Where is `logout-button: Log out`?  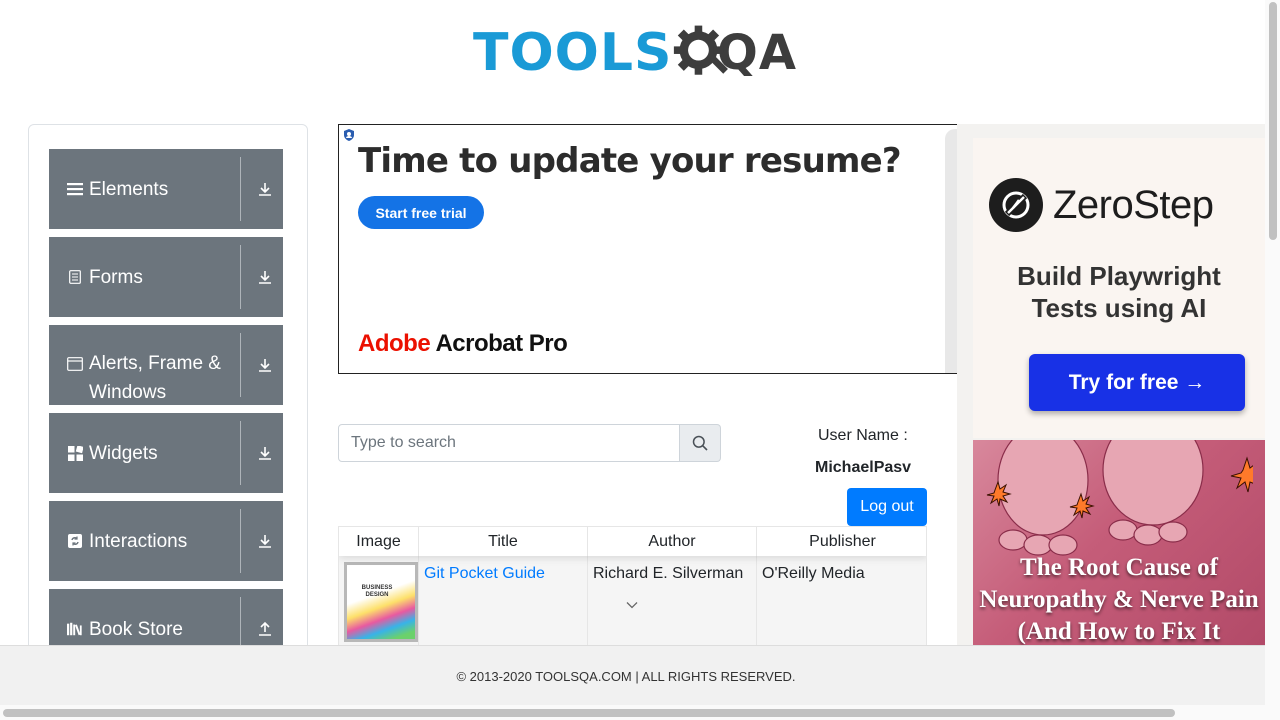
logout-button: Log out is located at coordinates (887, 507).